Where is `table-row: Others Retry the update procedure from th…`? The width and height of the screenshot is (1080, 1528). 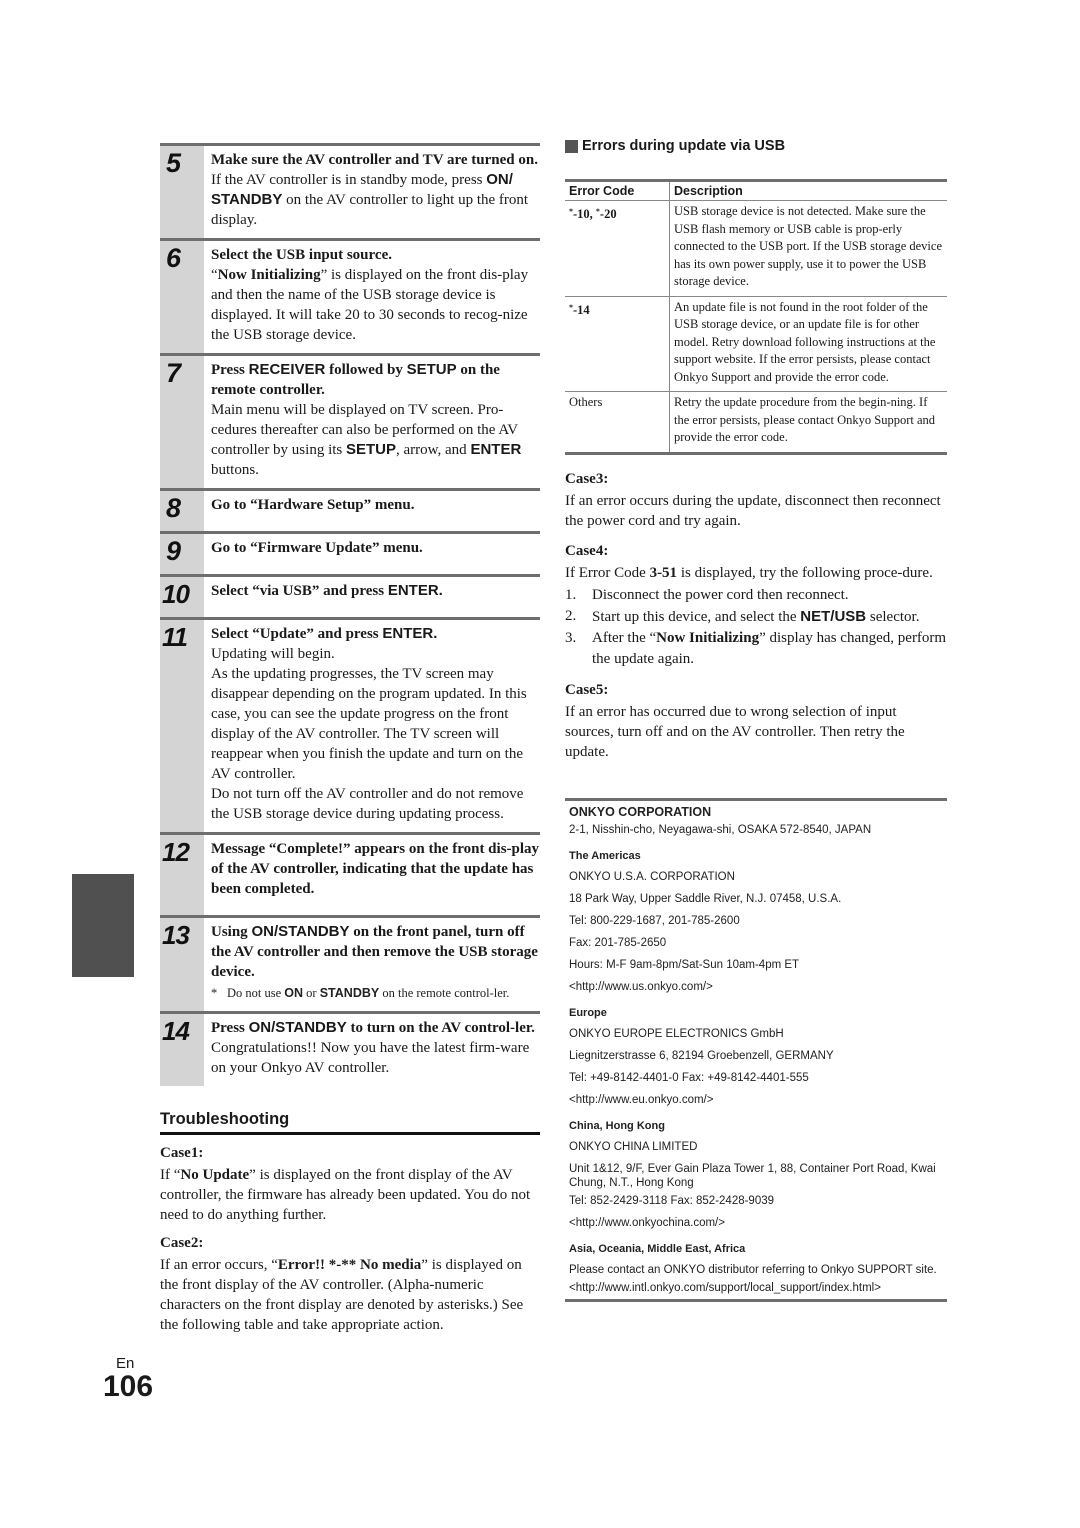 table-row: Others Retry the update procedure from th… is located at coordinates (756, 422).